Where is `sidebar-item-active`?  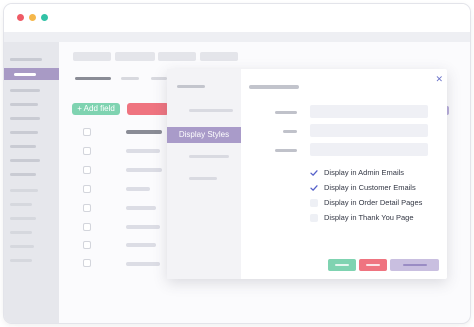
sidebar-item-active is located at coordinates (31, 74).